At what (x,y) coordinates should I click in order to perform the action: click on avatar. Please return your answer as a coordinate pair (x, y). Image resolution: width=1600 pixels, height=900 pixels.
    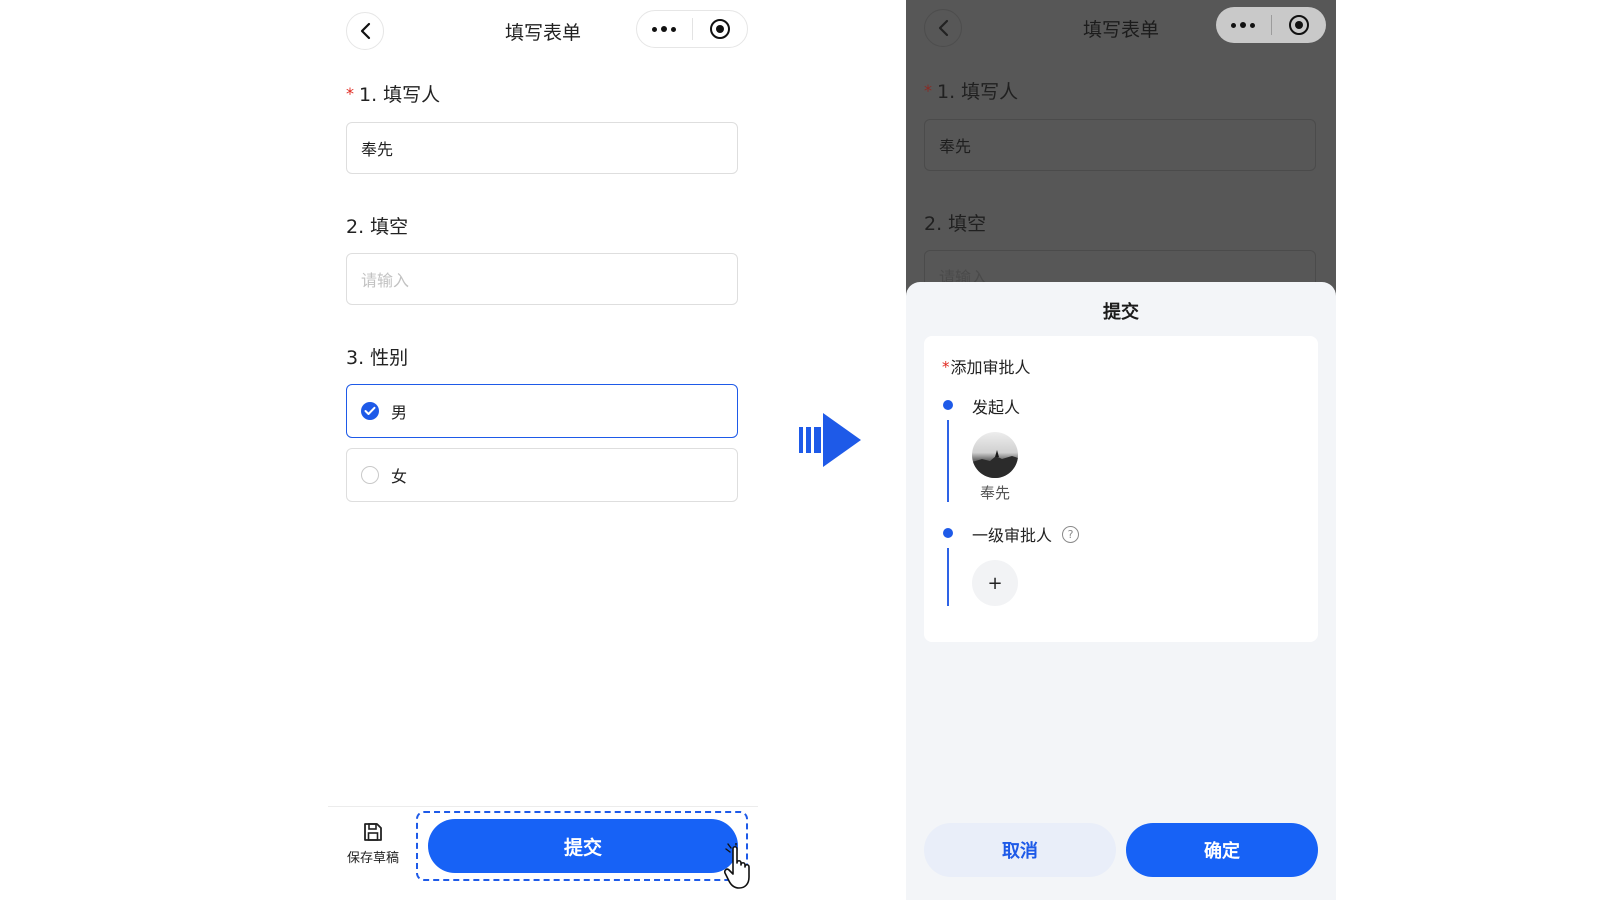
    Looking at the image, I should click on (995, 455).